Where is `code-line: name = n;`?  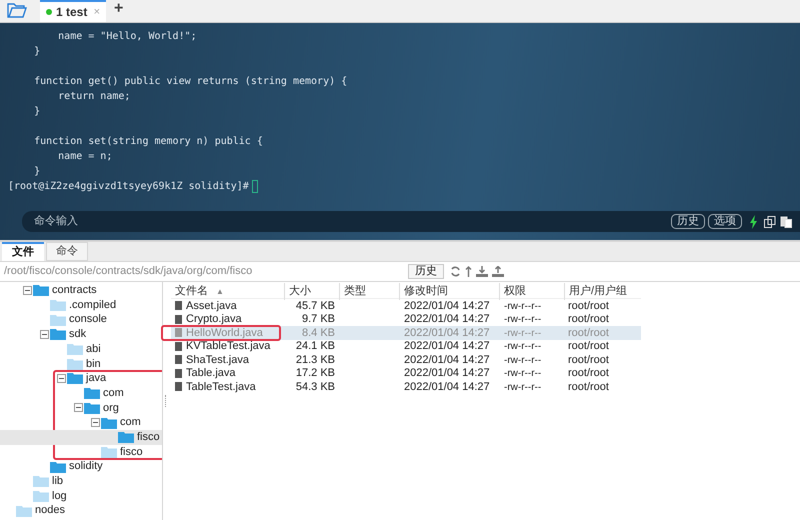 code-line: name = n; is located at coordinates (85, 157).